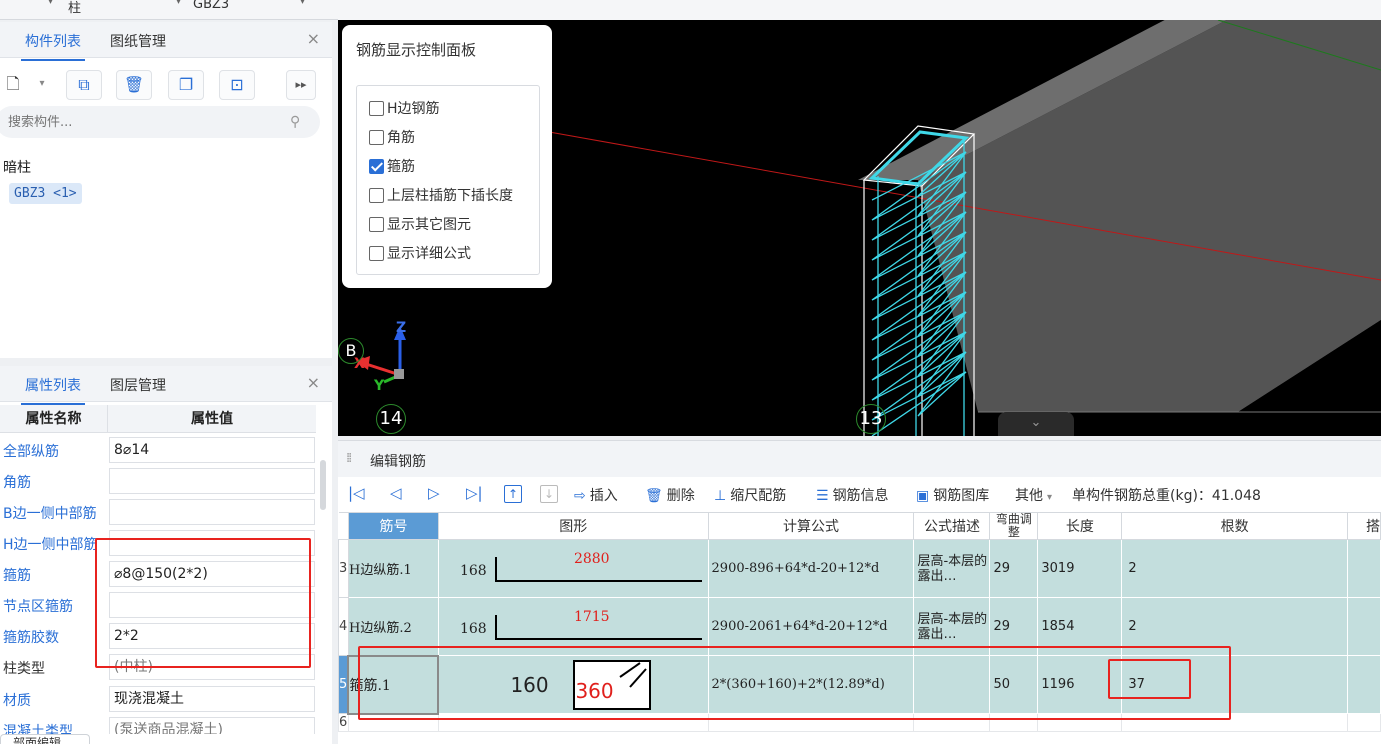 This screenshot has width=1381, height=744. I want to click on scale-rebar-button: ⊥ 缩尺配筋, so click(750, 495).